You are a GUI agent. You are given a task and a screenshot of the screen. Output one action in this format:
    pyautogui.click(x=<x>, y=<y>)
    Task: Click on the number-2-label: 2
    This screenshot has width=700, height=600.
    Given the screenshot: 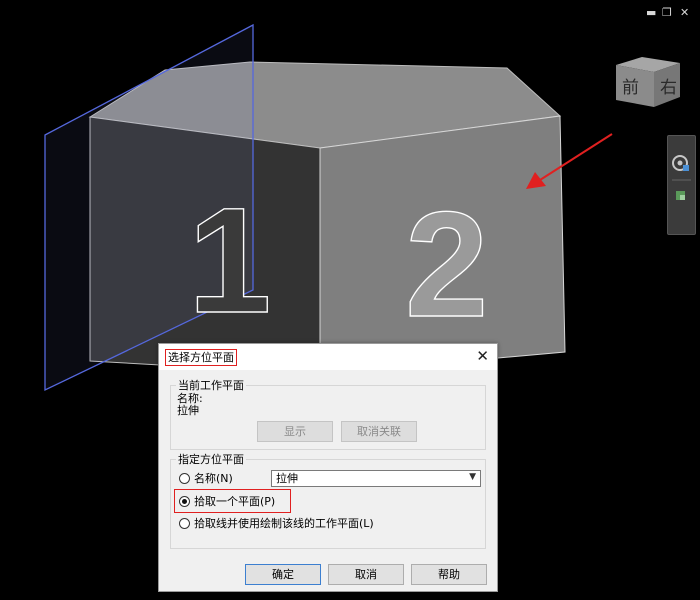 What is the action you would take?
    pyautogui.click(x=446, y=264)
    